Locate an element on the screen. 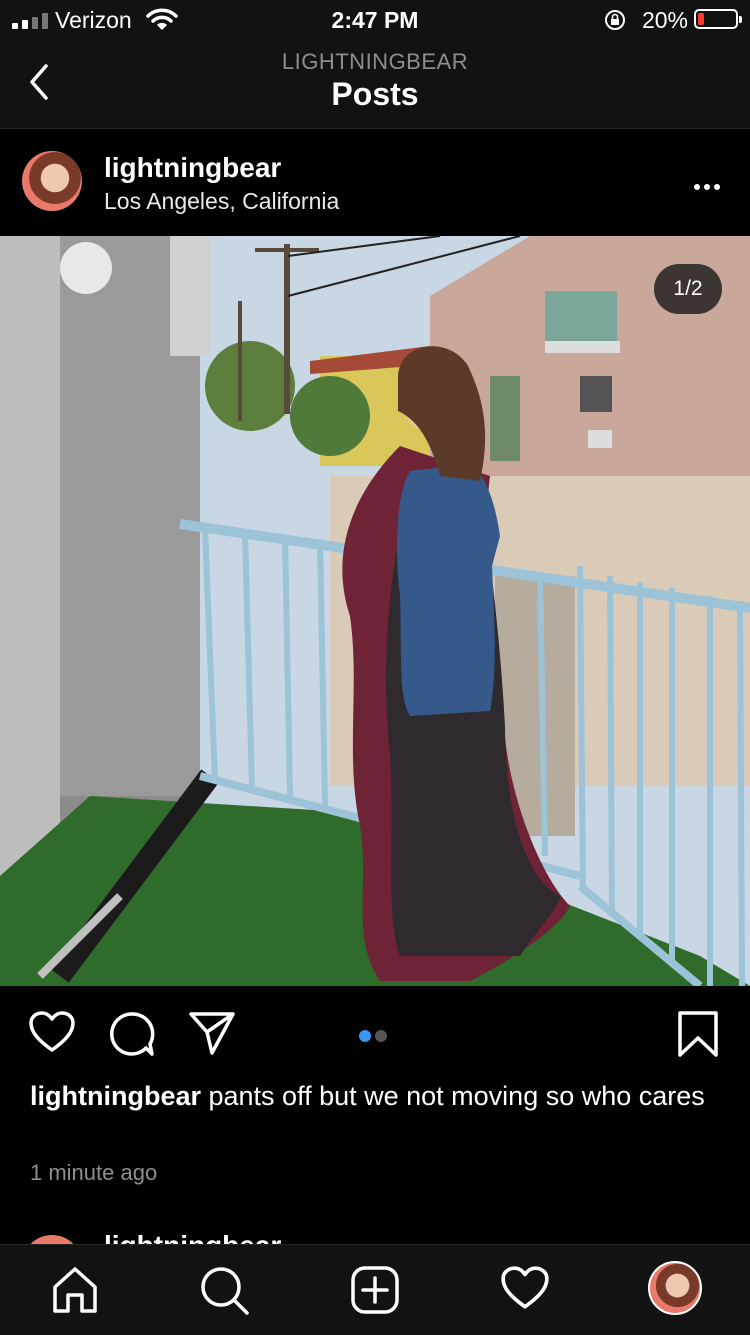  profile-subtitle: LIGHTNINGBEAR is located at coordinates (375, 61).